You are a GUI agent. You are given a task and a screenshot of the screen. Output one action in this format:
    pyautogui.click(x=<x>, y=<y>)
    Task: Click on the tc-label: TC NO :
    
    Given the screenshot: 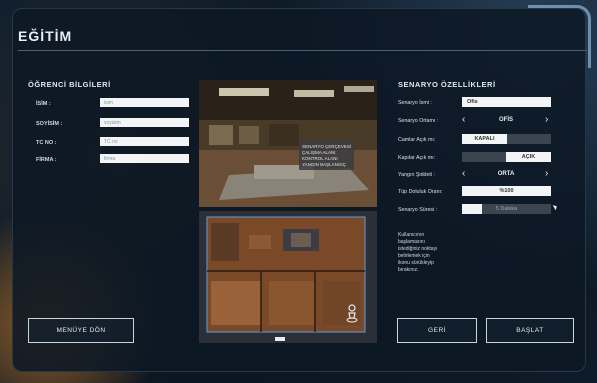 What is the action you would take?
    pyautogui.click(x=46, y=143)
    